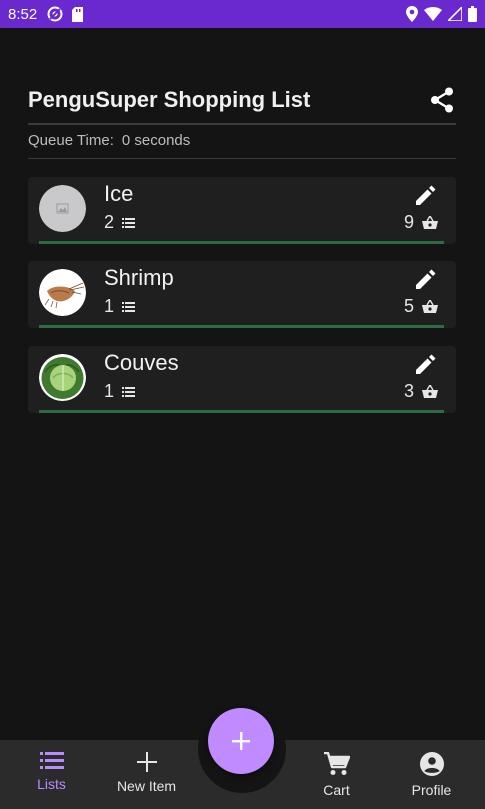 The image size is (485, 809). I want to click on nav-item-profile: Profile, so click(431, 774).